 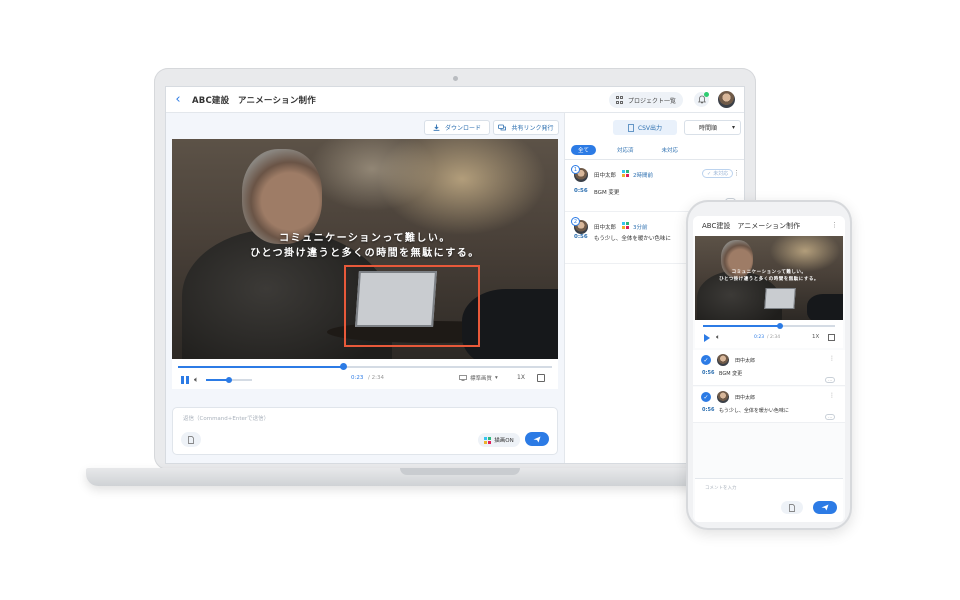 What do you see at coordinates (499, 440) in the screenshot?
I see `draw-toggle: 描画ON` at bounding box center [499, 440].